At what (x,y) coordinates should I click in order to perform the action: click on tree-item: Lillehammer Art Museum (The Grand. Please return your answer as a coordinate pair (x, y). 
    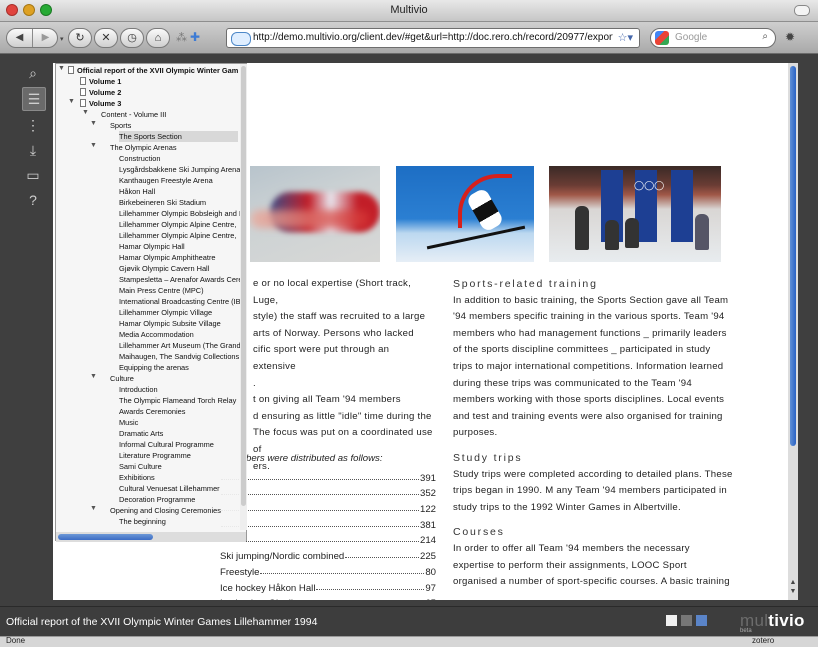
    Looking at the image, I should click on (180, 345).